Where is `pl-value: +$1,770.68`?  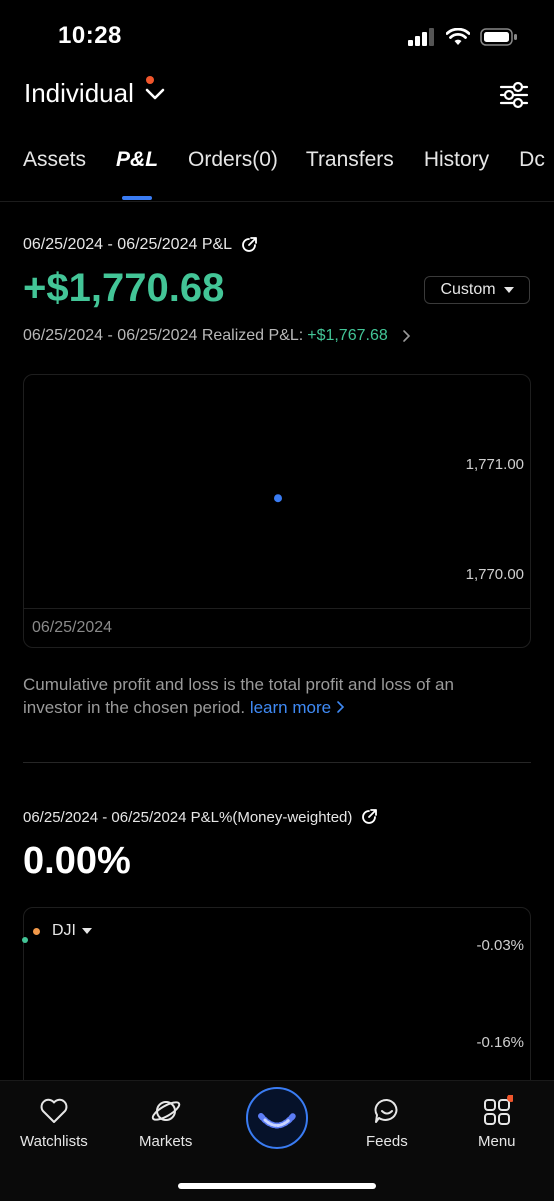 pl-value: +$1,770.68 is located at coordinates (124, 288).